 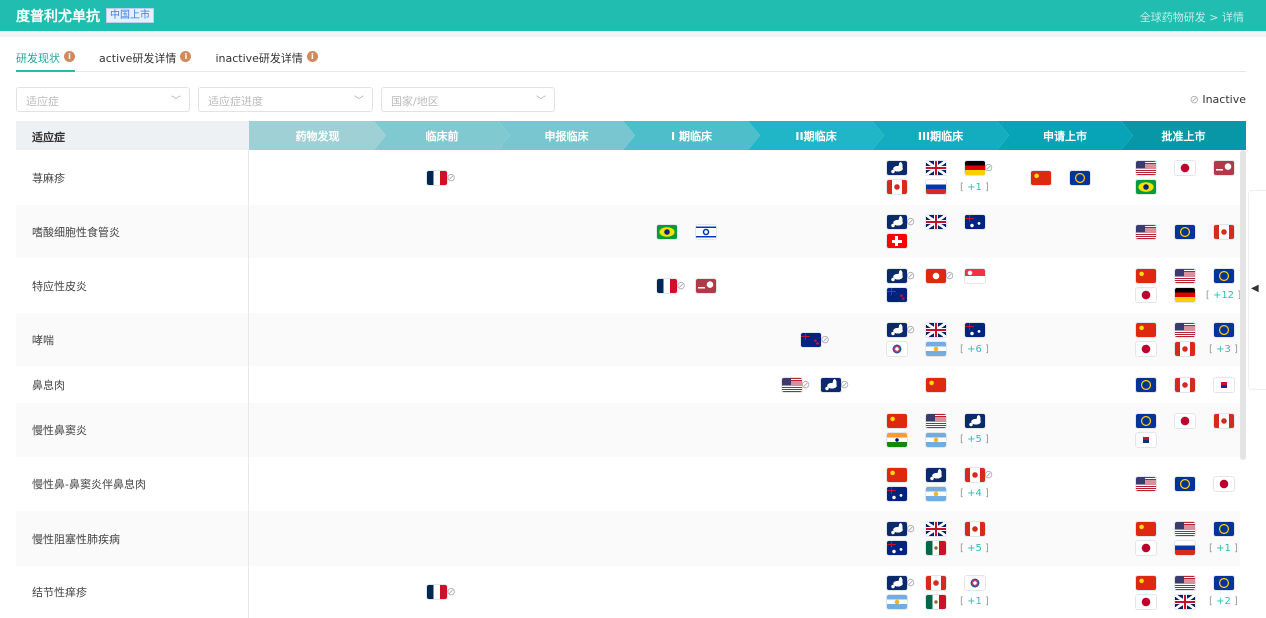 I want to click on more-countries-link: [ +5 ], so click(x=974, y=440).